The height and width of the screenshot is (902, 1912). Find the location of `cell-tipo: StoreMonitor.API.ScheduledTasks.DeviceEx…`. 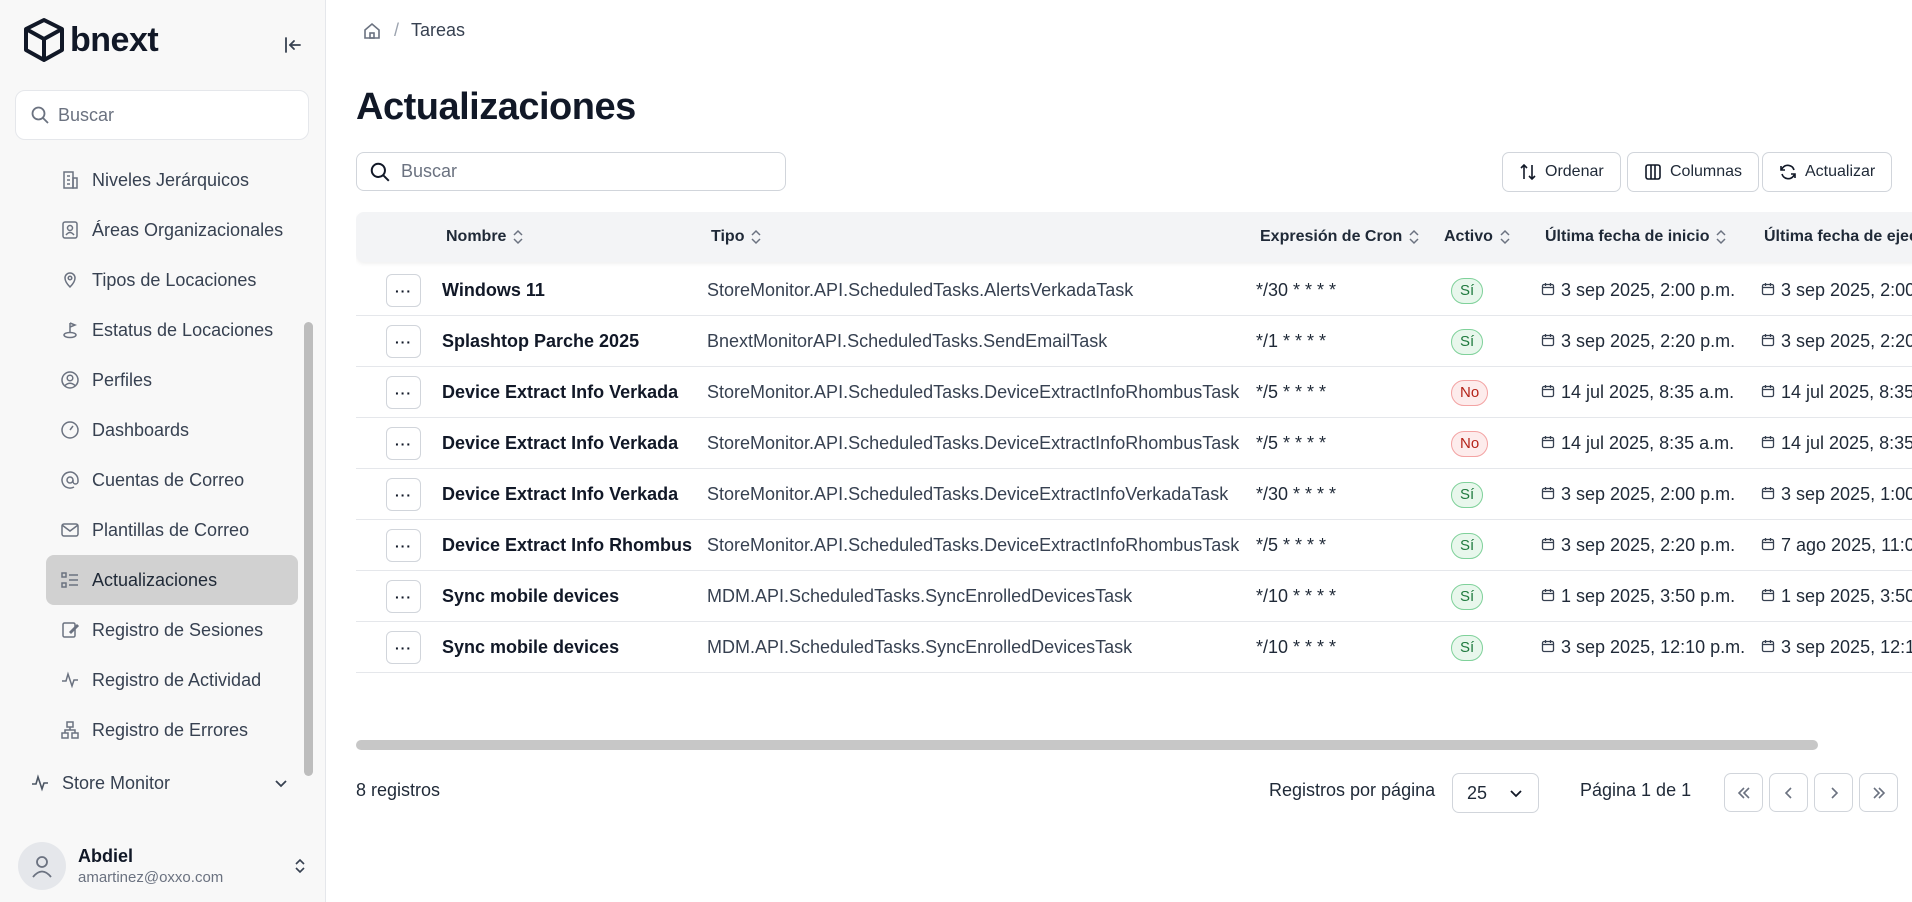

cell-tipo: StoreMonitor.API.ScheduledTasks.DeviceEx… is located at coordinates (973, 443).